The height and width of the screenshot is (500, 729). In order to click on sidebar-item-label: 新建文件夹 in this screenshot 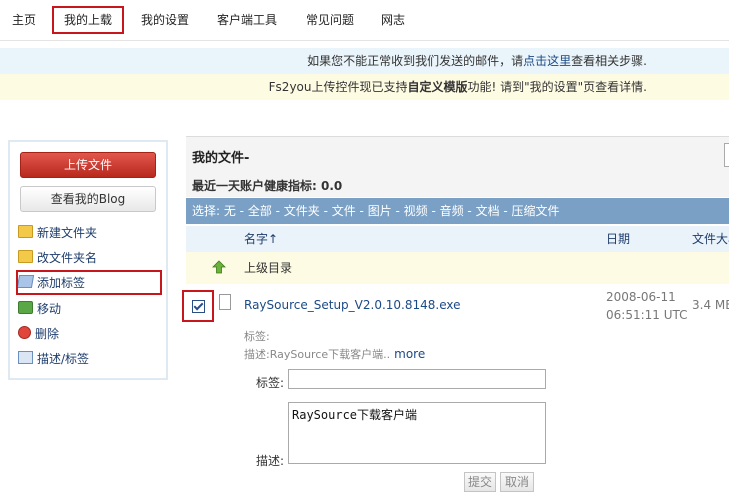, I will do `click(67, 233)`.